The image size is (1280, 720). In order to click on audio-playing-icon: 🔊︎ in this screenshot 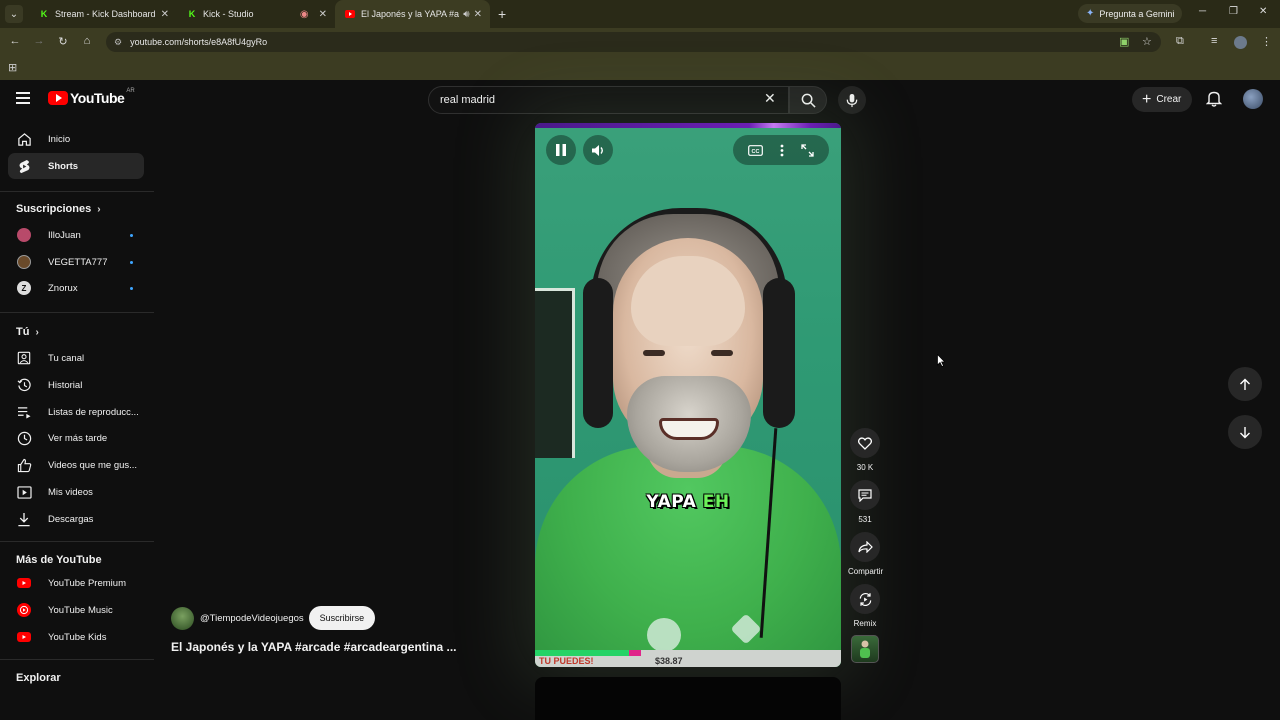, I will do `click(466, 14)`.